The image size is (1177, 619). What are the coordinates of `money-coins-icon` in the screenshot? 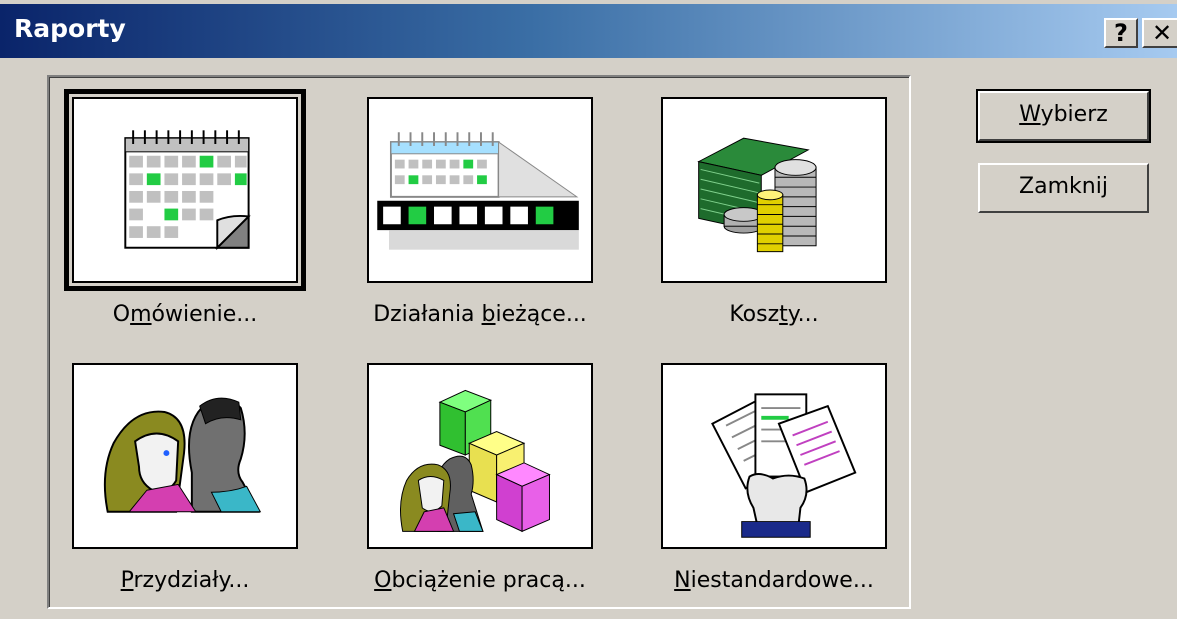 It's located at (757, 195).